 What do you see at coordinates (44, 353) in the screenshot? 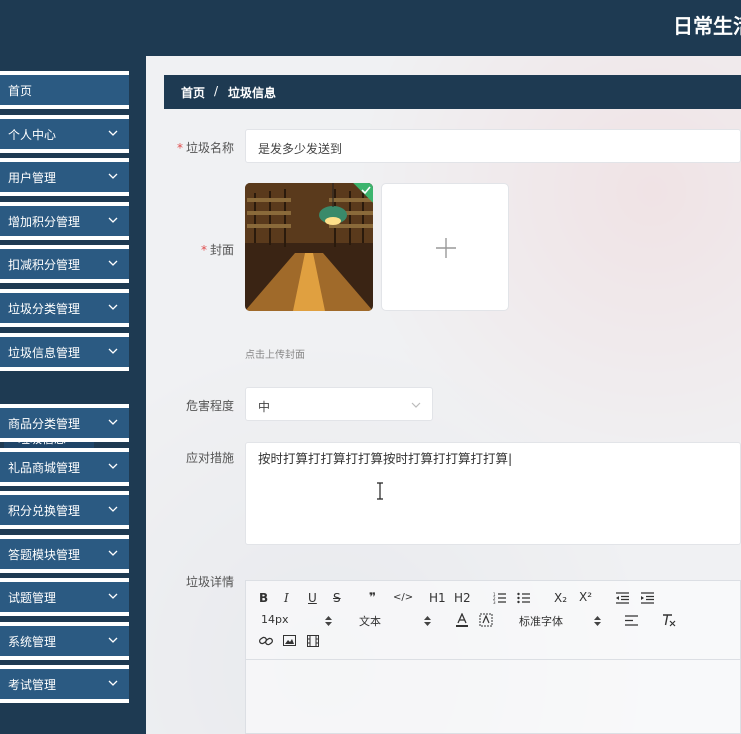
I see `sidebar-item-label: 垃圾信息管理` at bounding box center [44, 353].